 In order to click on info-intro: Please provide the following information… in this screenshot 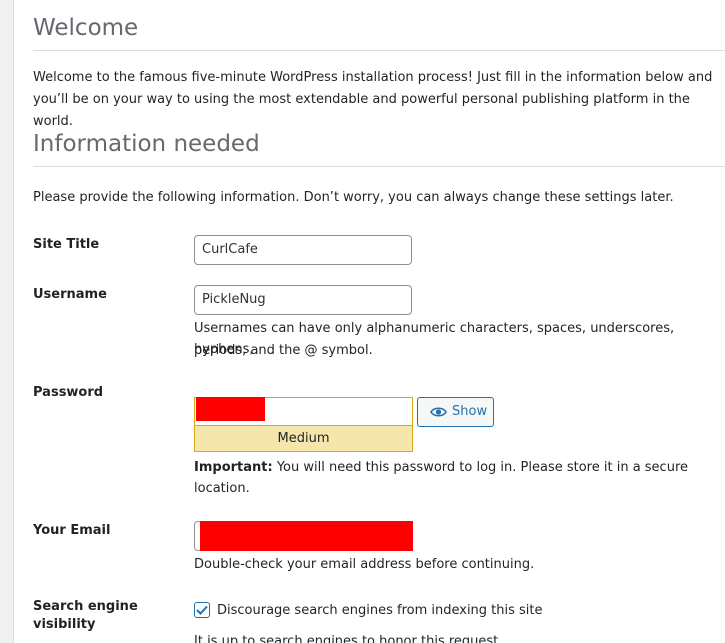, I will do `click(353, 197)`.